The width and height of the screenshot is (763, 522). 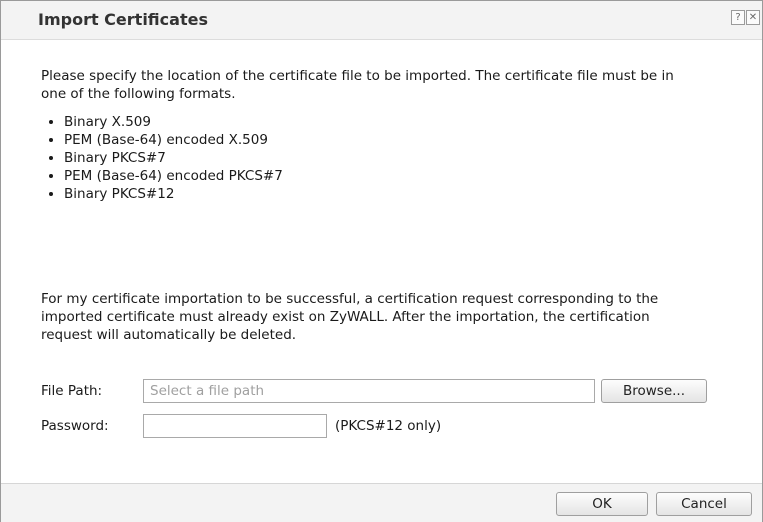 I want to click on password-hint: (PKCS#12 only), so click(x=388, y=426).